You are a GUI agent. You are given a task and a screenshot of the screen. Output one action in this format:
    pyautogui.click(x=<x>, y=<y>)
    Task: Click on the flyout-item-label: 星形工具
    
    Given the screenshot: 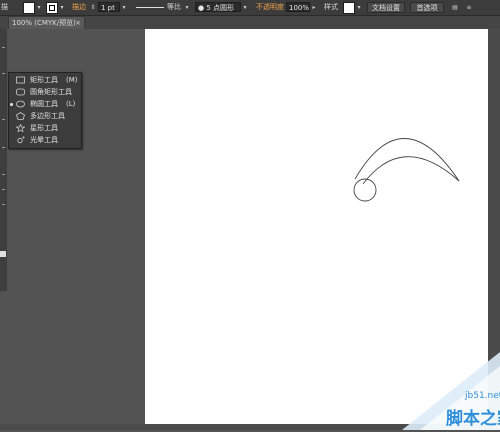 What is the action you would take?
    pyautogui.click(x=44, y=128)
    